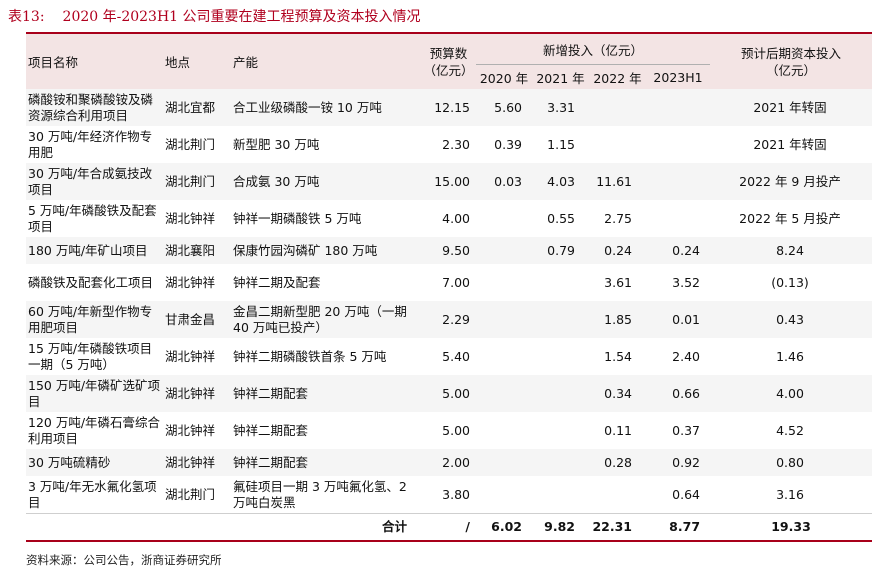 This screenshot has height=568, width=883. What do you see at coordinates (790, 218) in the screenshot?
I see `cell-later: 2022 年 5 月投产` at bounding box center [790, 218].